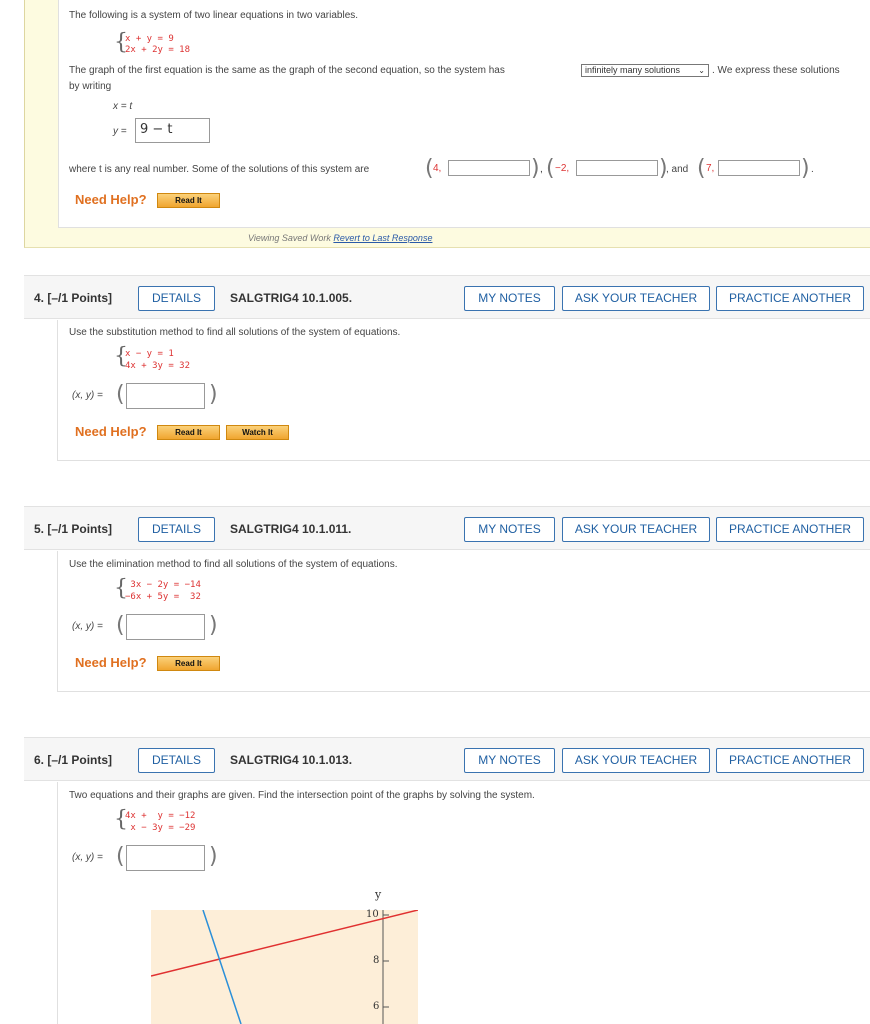 The width and height of the screenshot is (870, 1024). I want to click on q5-eq1: 3x − 2y = −14, so click(163, 585).